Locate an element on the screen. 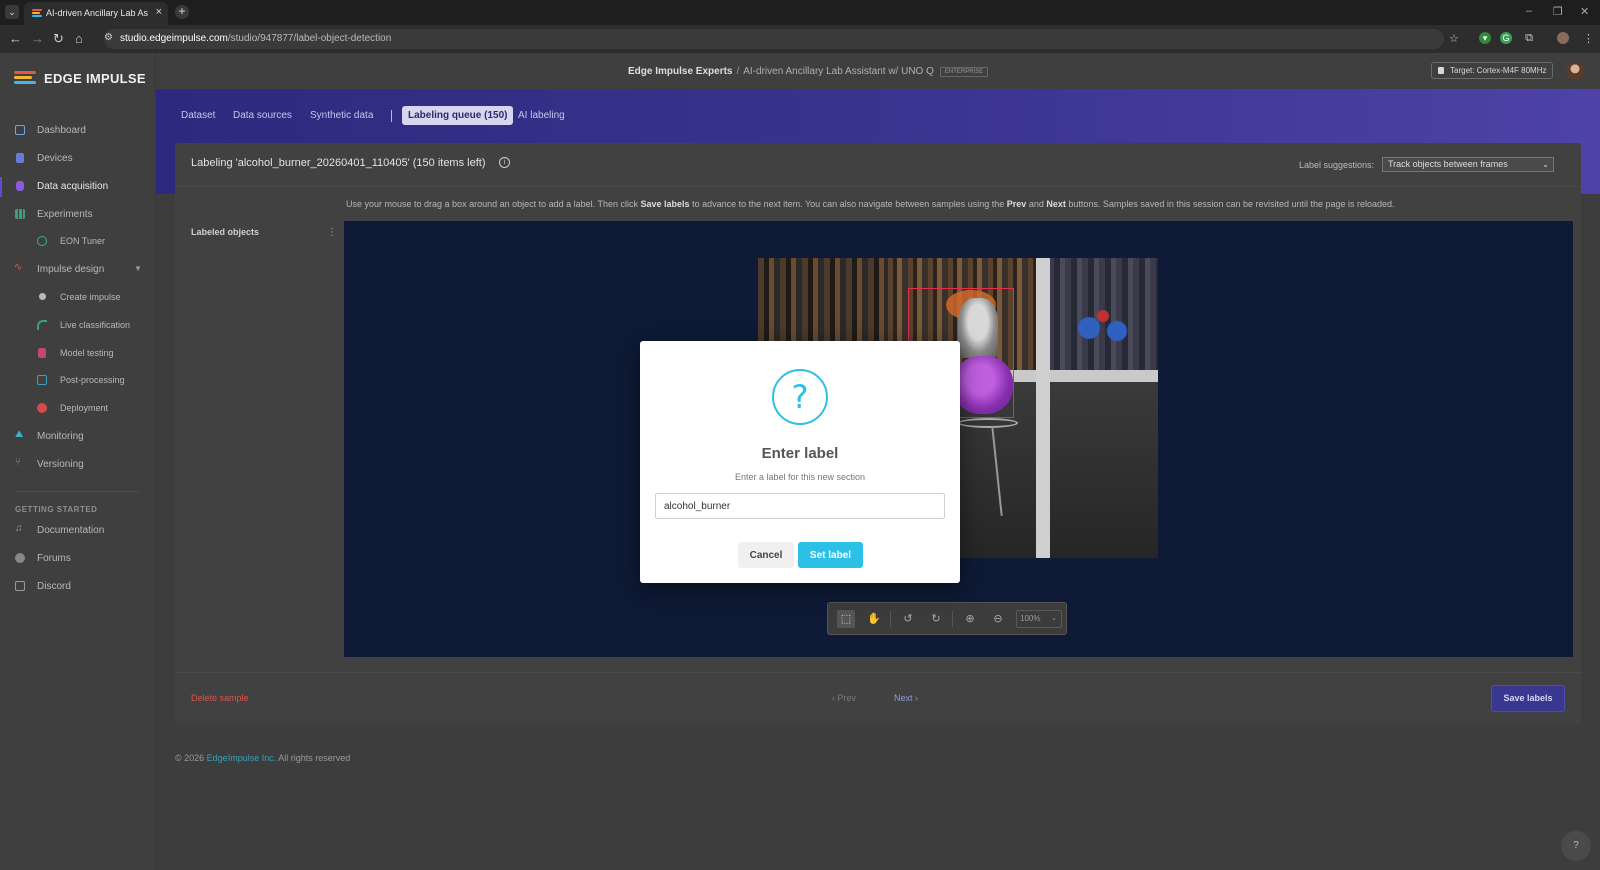  set-label-button: Set label is located at coordinates (830, 555).